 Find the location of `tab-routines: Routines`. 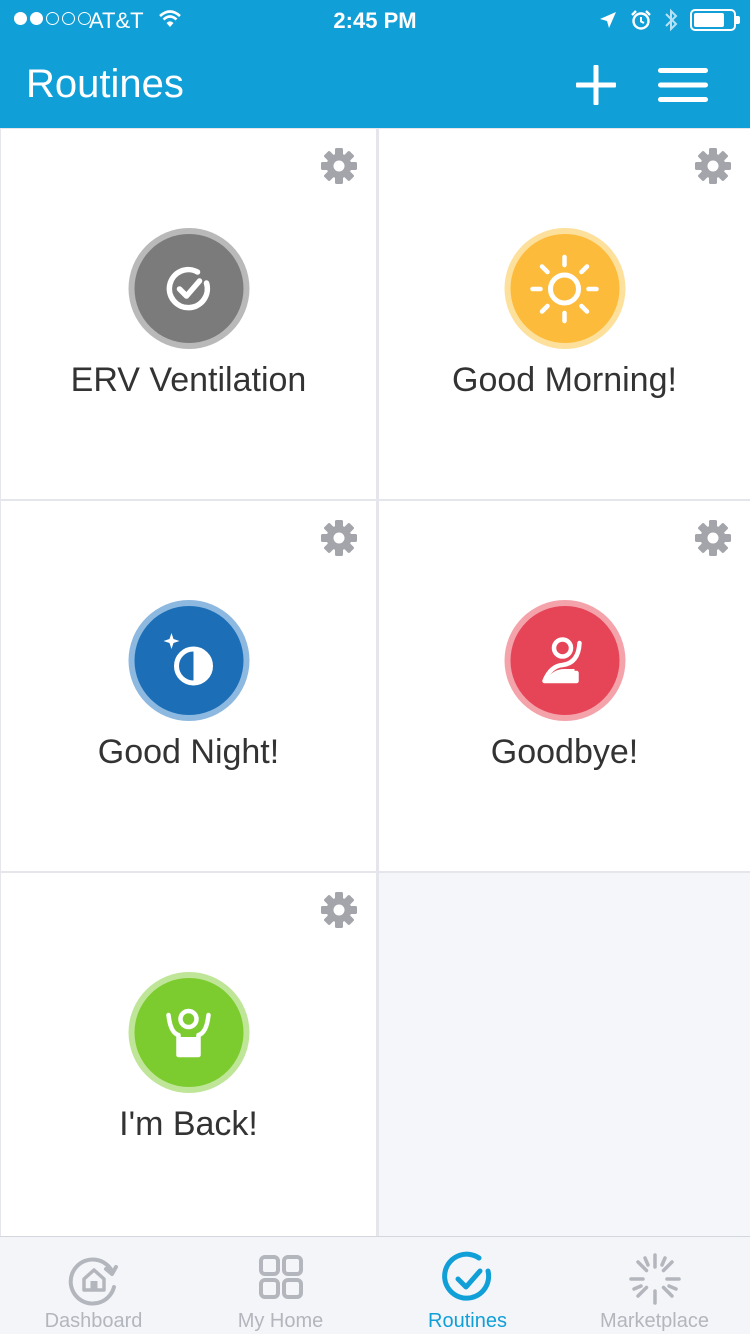

tab-routines: Routines is located at coordinates (467, 1285).